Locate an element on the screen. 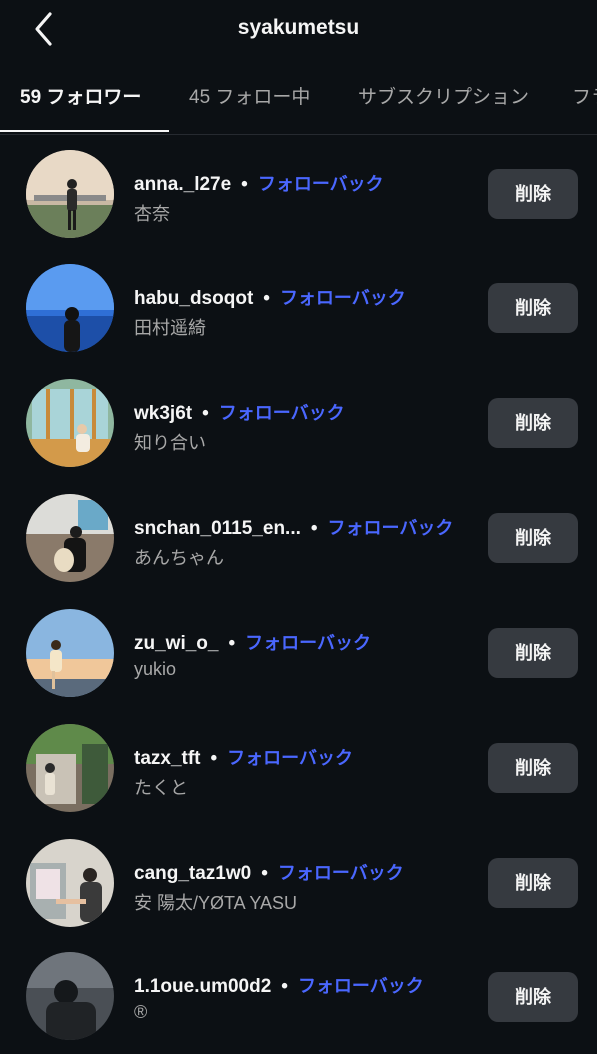 The image size is (597, 1054). username: cang_taz1w0 is located at coordinates (192, 873).